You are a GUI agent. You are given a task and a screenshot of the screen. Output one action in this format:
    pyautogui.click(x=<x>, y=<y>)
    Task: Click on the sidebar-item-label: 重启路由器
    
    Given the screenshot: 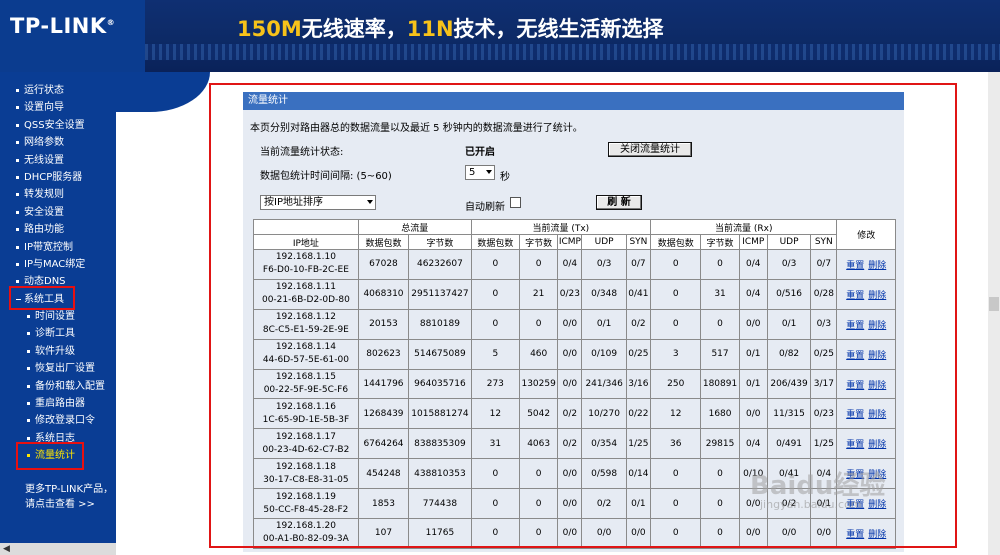 What is the action you would take?
    pyautogui.click(x=60, y=404)
    